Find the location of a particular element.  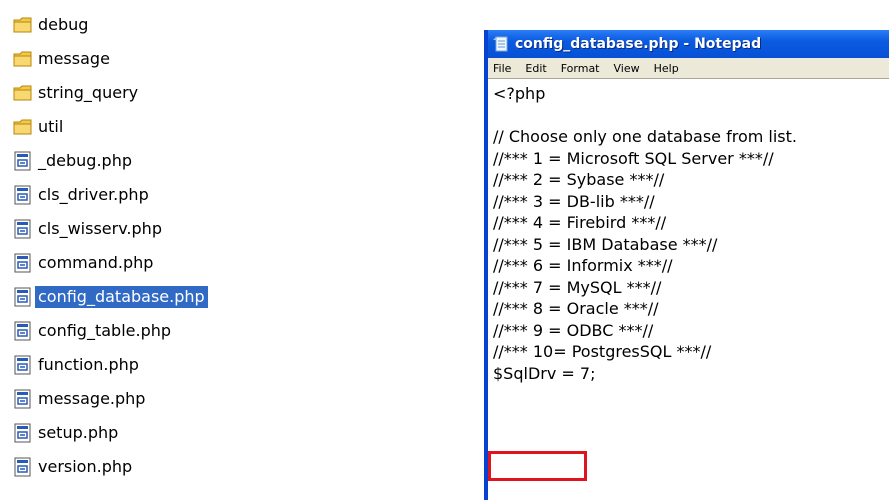

highlight-box is located at coordinates (537, 466).